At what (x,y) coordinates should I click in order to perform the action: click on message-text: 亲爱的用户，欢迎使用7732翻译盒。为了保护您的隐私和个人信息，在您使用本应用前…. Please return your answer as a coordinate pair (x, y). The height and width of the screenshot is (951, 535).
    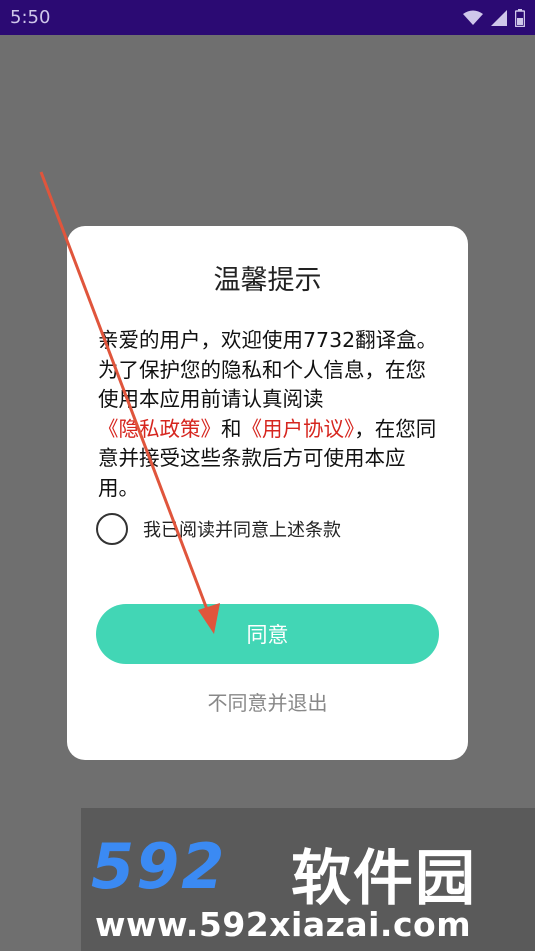
    Looking at the image, I should click on (268, 369).